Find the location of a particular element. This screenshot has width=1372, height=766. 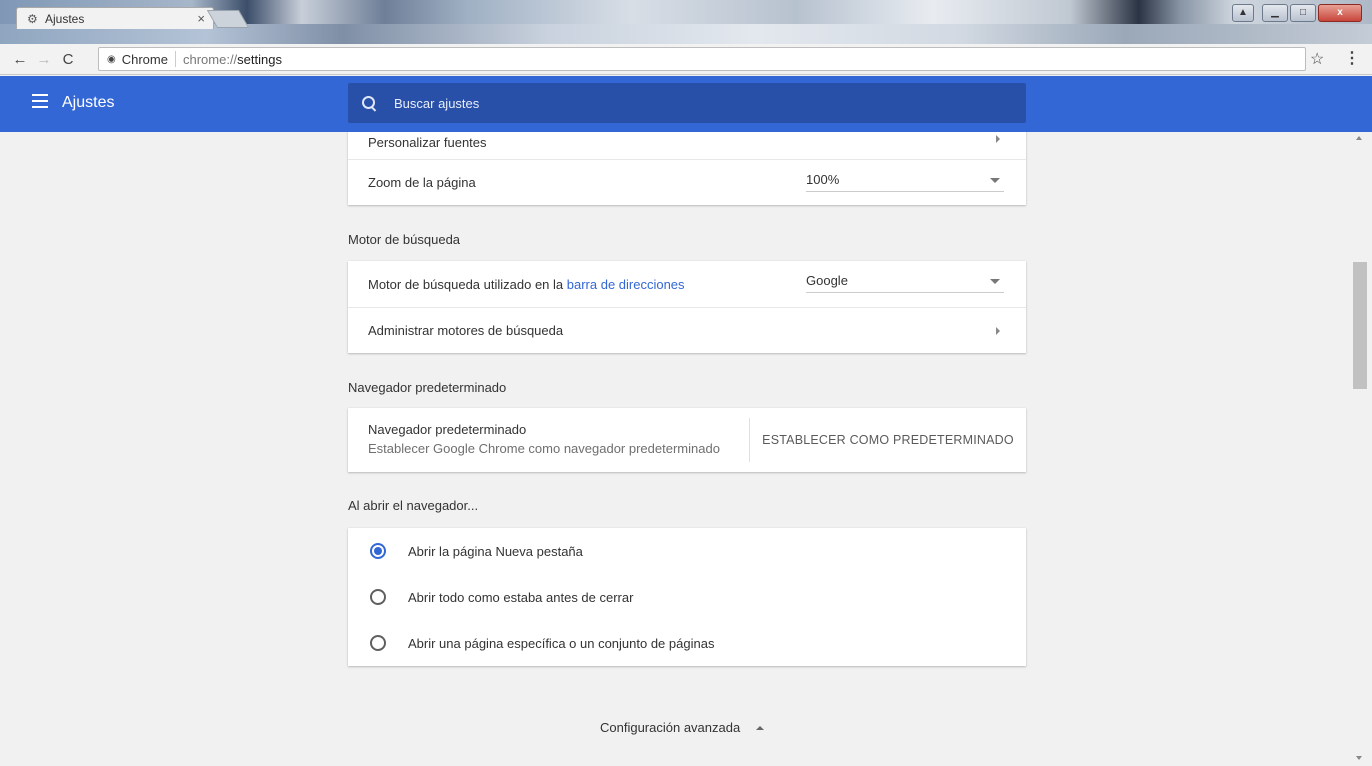

reload-button: C is located at coordinates (68, 59).